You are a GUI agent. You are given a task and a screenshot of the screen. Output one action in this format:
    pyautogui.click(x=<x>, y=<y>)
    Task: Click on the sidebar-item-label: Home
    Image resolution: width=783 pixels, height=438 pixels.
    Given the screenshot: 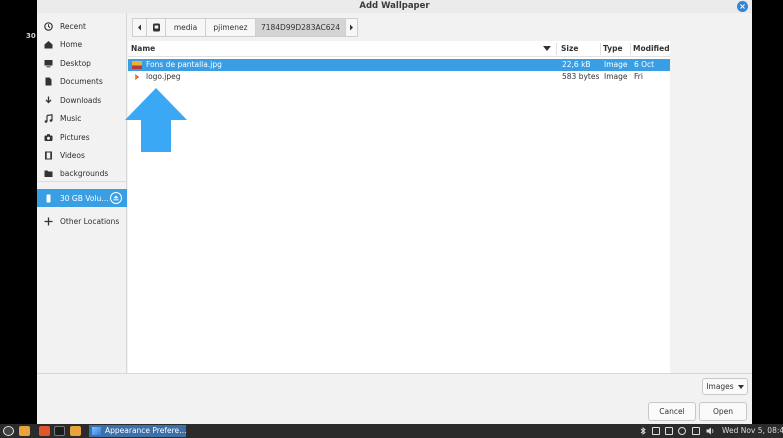 What is the action you would take?
    pyautogui.click(x=71, y=44)
    